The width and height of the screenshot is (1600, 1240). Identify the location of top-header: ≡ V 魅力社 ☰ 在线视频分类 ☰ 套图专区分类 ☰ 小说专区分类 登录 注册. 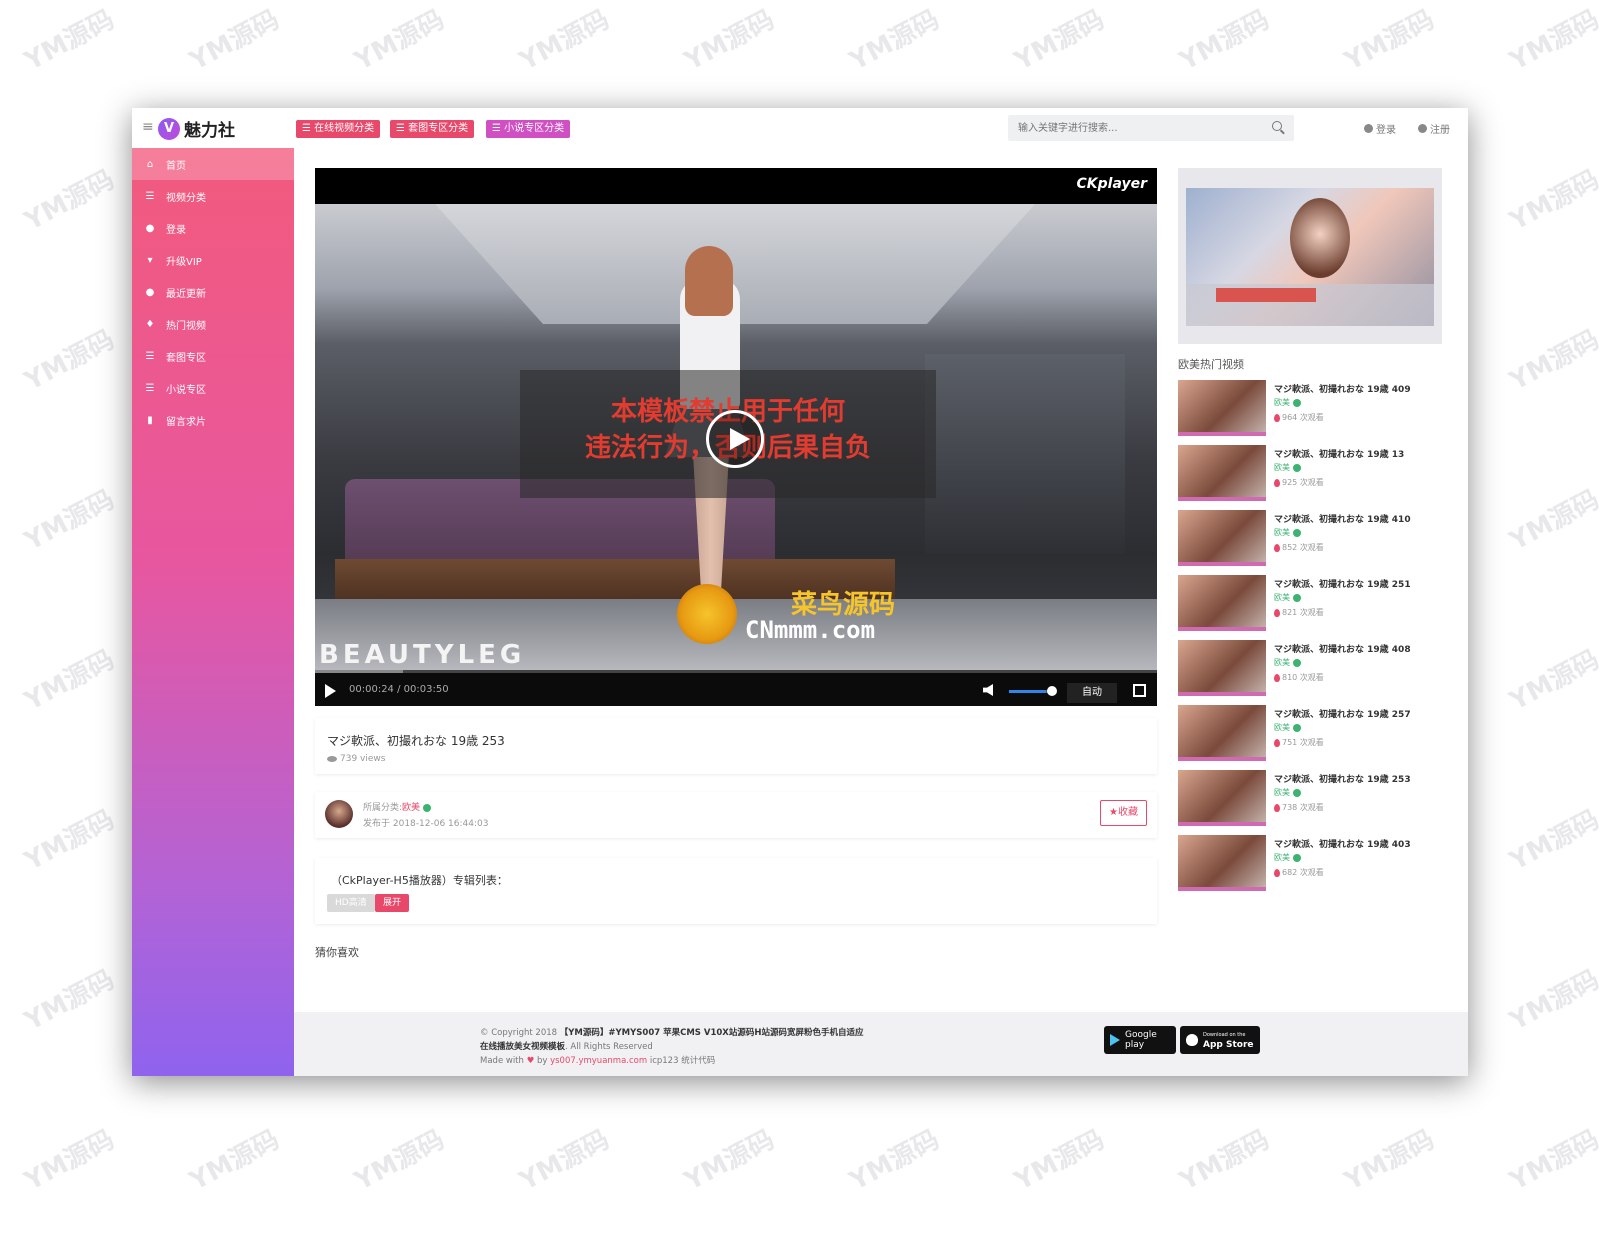
(800, 128).